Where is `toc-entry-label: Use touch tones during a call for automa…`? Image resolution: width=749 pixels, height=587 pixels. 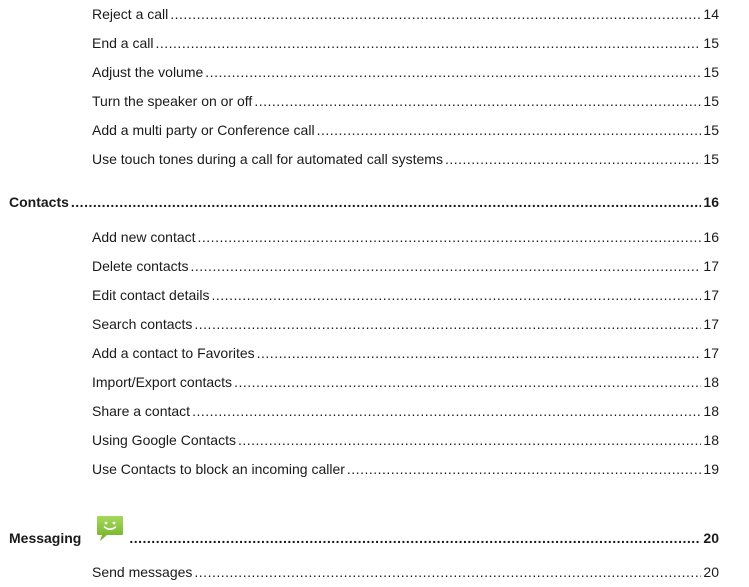 toc-entry-label: Use touch tones during a call for automa… is located at coordinates (267, 159).